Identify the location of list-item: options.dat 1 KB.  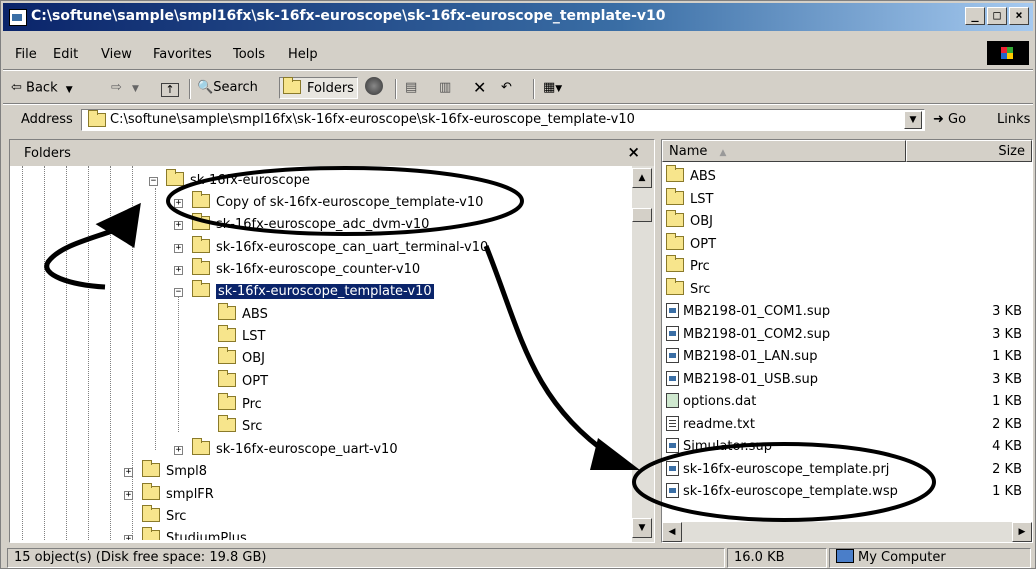
(847, 402).